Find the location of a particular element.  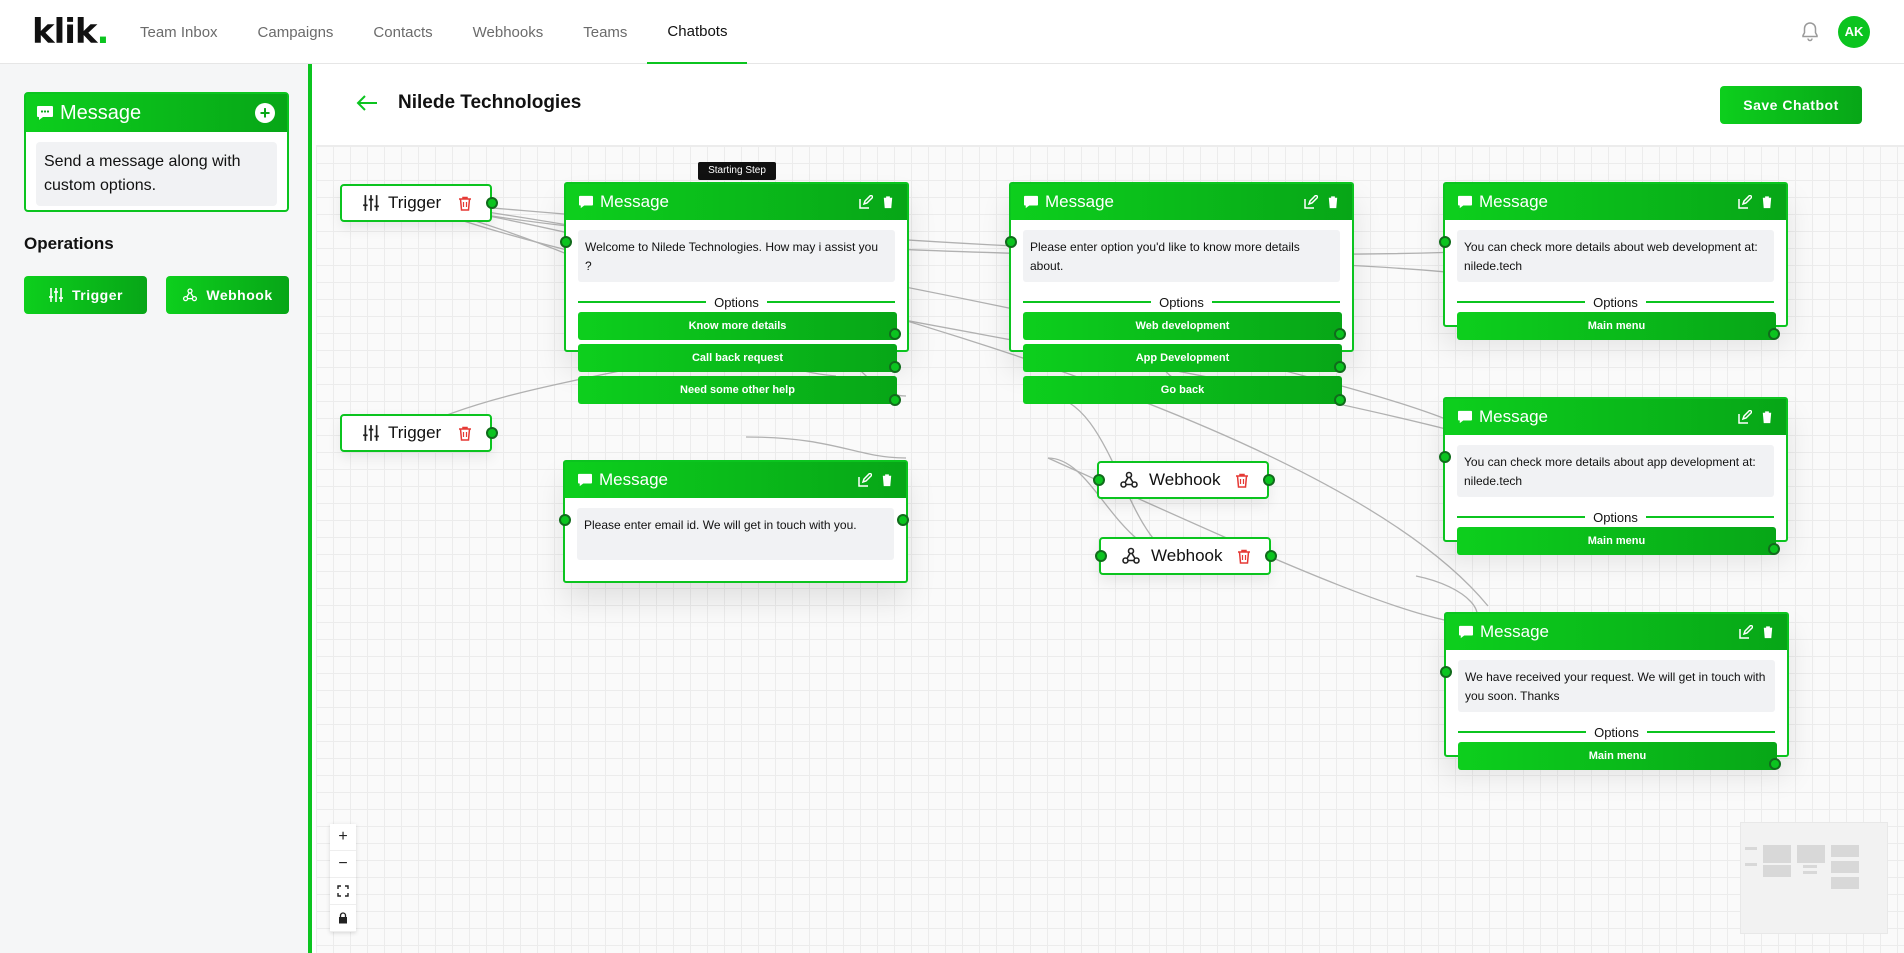

nav-teams: Teams is located at coordinates (605, 32).